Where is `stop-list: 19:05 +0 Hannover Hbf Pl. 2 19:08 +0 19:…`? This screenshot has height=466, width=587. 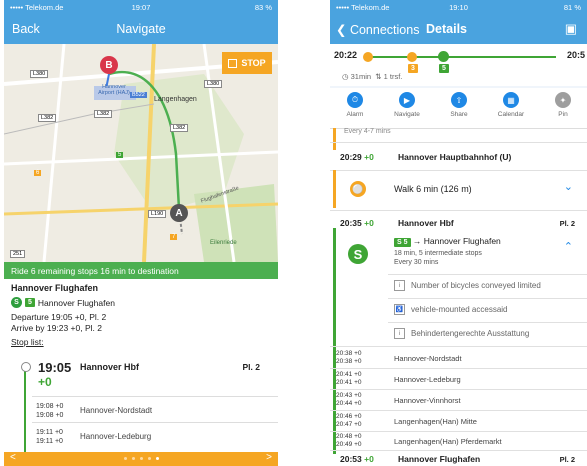 stop-list: 19:05 +0 Hannover Hbf Pl. 2 19:08 +0 19:… is located at coordinates (141, 404).